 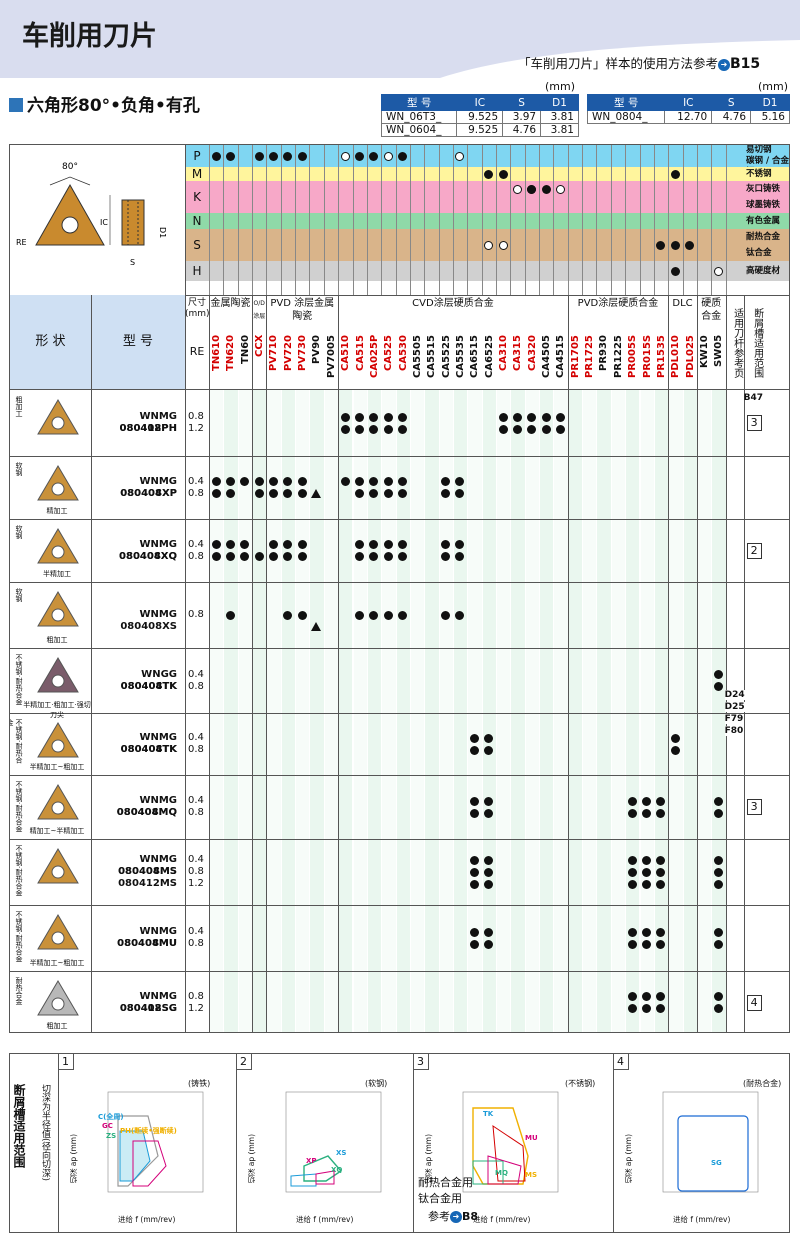 What do you see at coordinates (197, 271) in the screenshot?
I see `material-letter: H` at bounding box center [197, 271].